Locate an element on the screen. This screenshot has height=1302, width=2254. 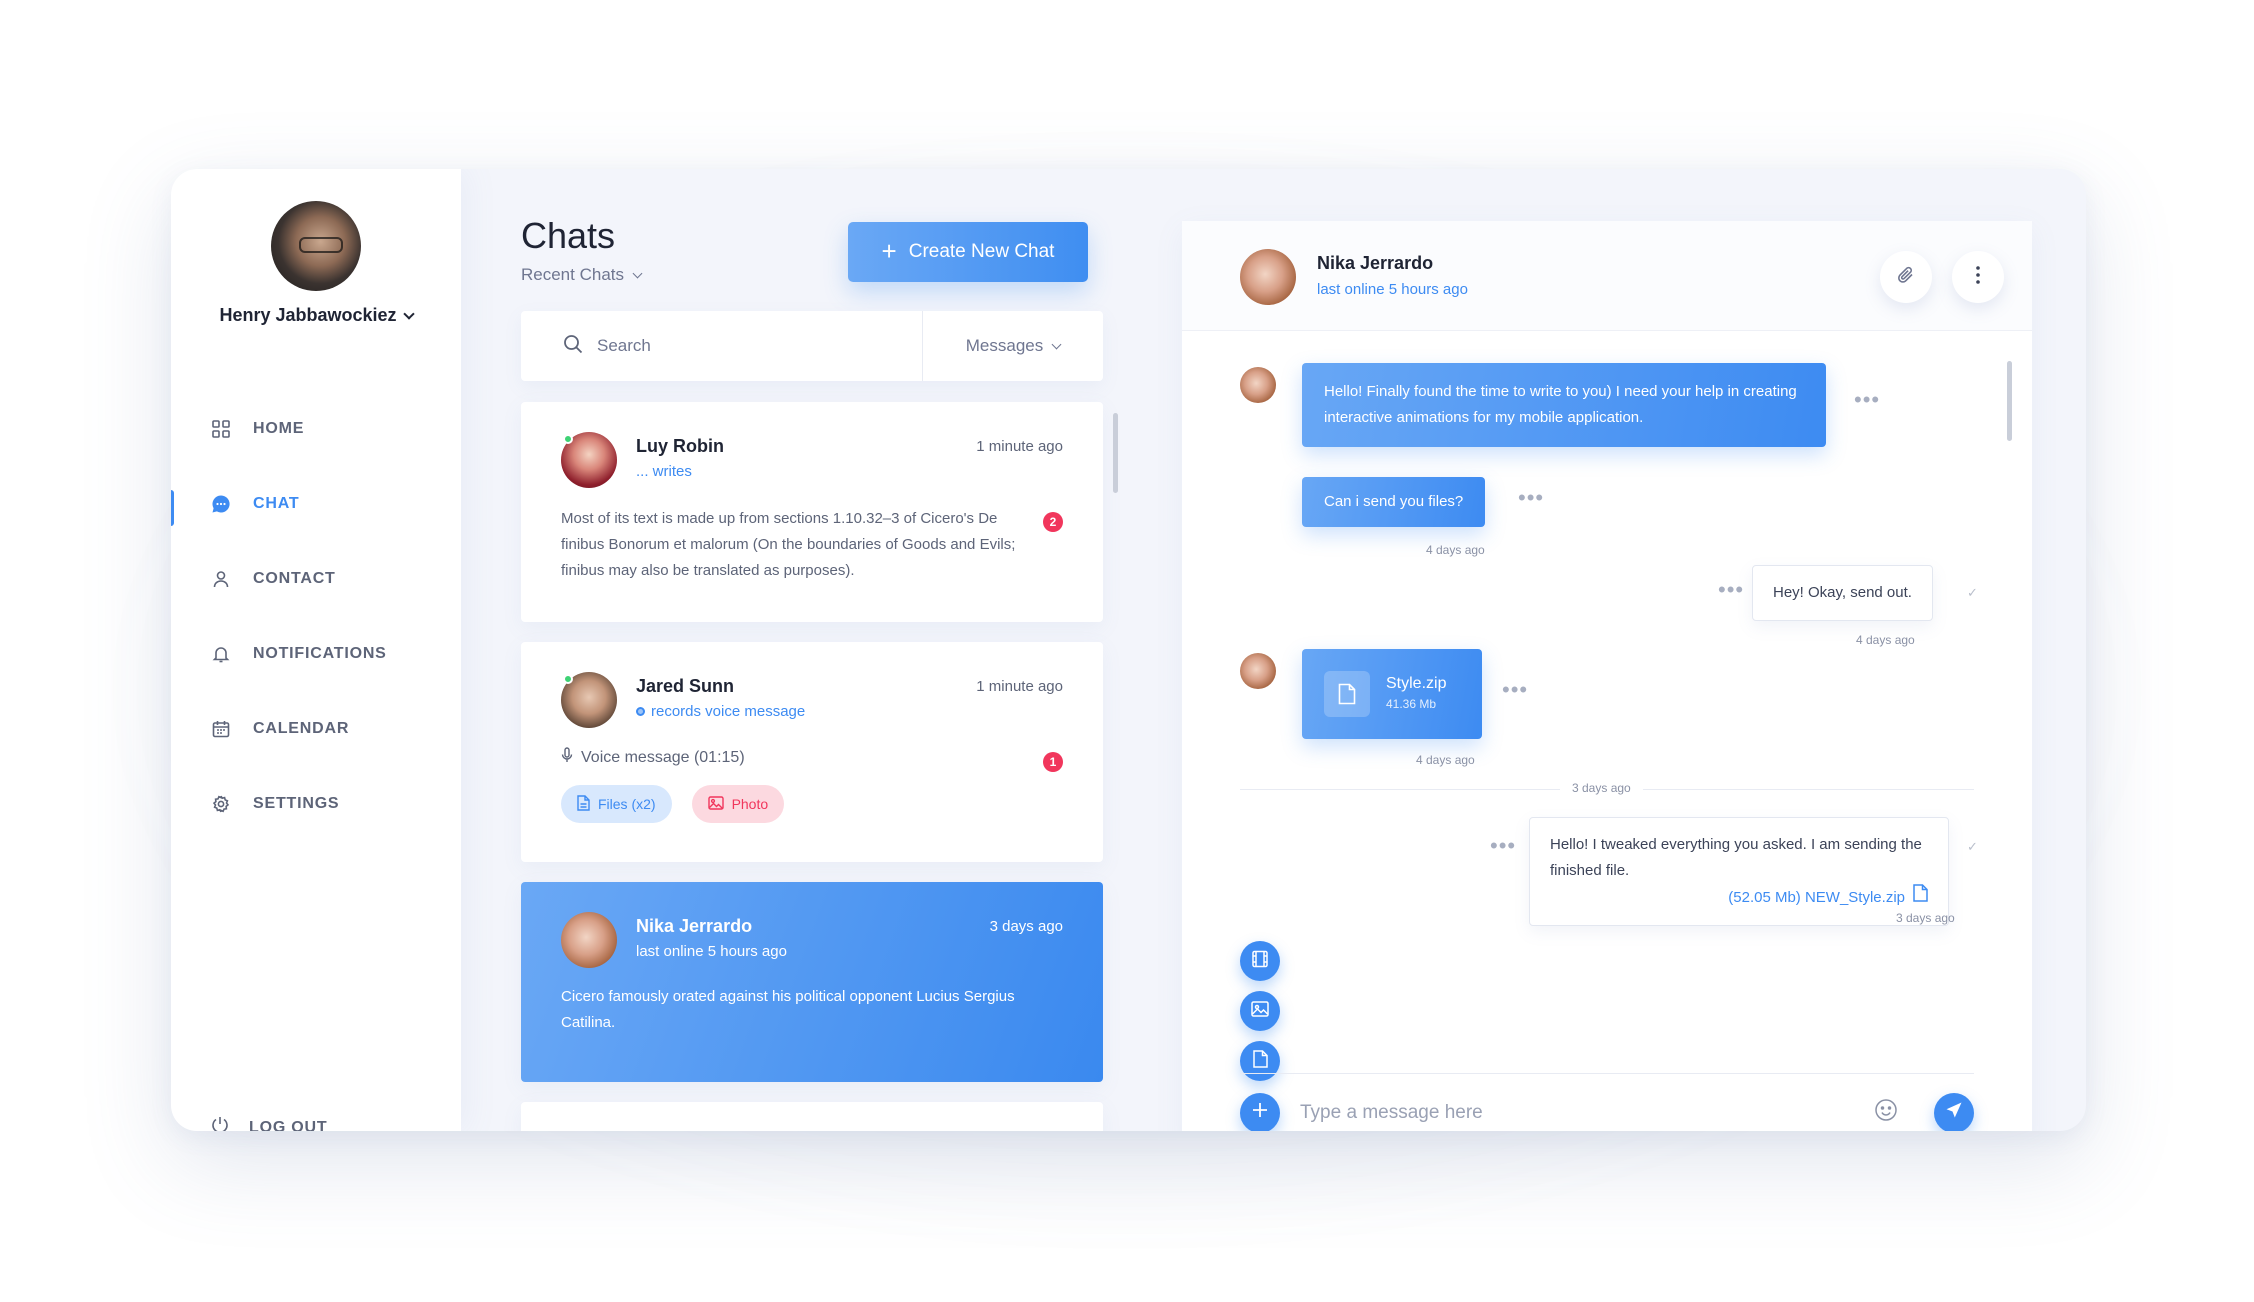
vertical-dots-icon is located at coordinates (1978, 277).